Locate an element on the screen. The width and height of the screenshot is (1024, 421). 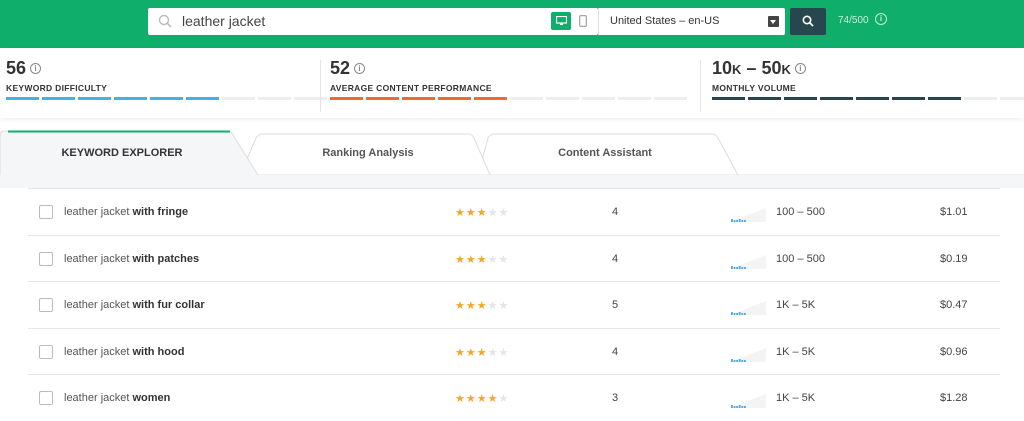
search-box: leather jacket is located at coordinates (373, 21).